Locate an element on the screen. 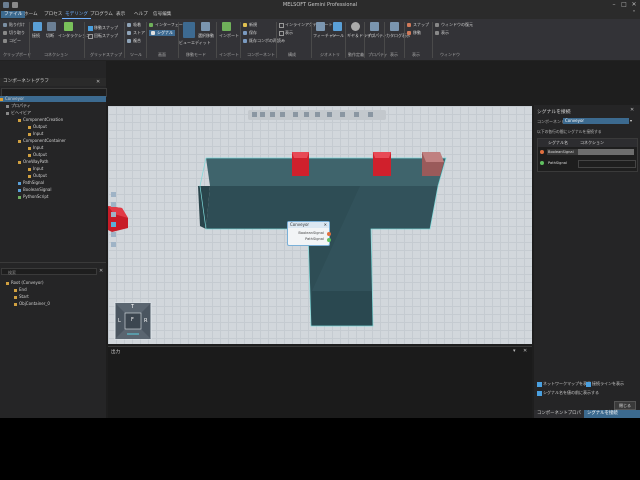 The width and height of the screenshot is (640, 480). tree-item: Root (Conveyor) is located at coordinates (25, 283).